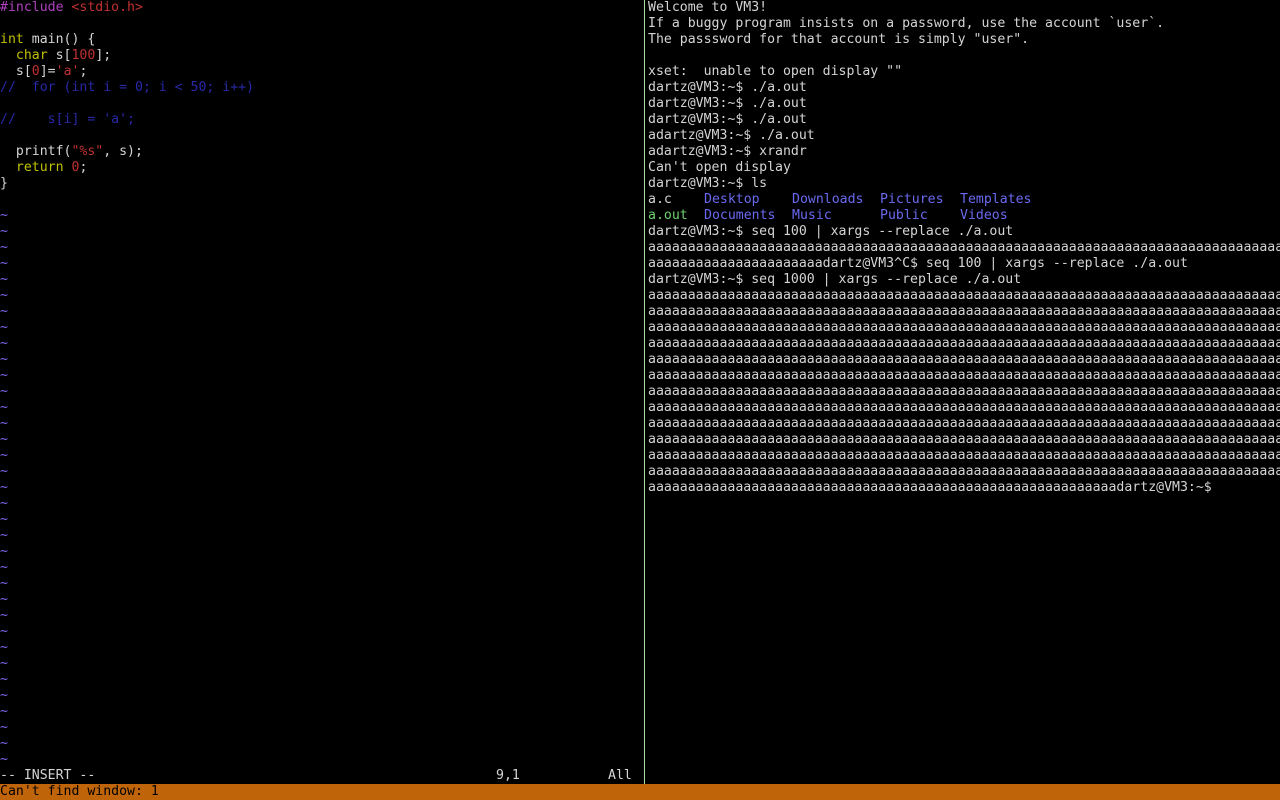 The height and width of the screenshot is (800, 1280). What do you see at coordinates (12, 39) in the screenshot?
I see `type-keyword: int` at bounding box center [12, 39].